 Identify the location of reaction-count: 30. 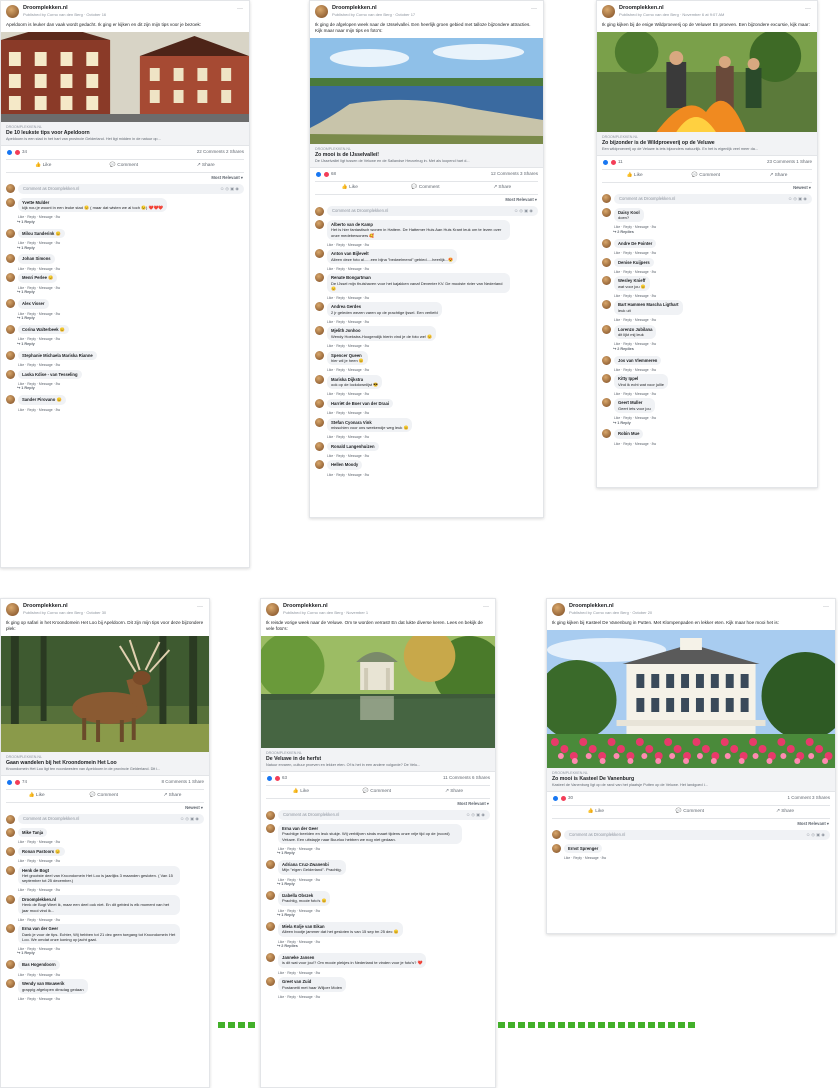
(570, 798).